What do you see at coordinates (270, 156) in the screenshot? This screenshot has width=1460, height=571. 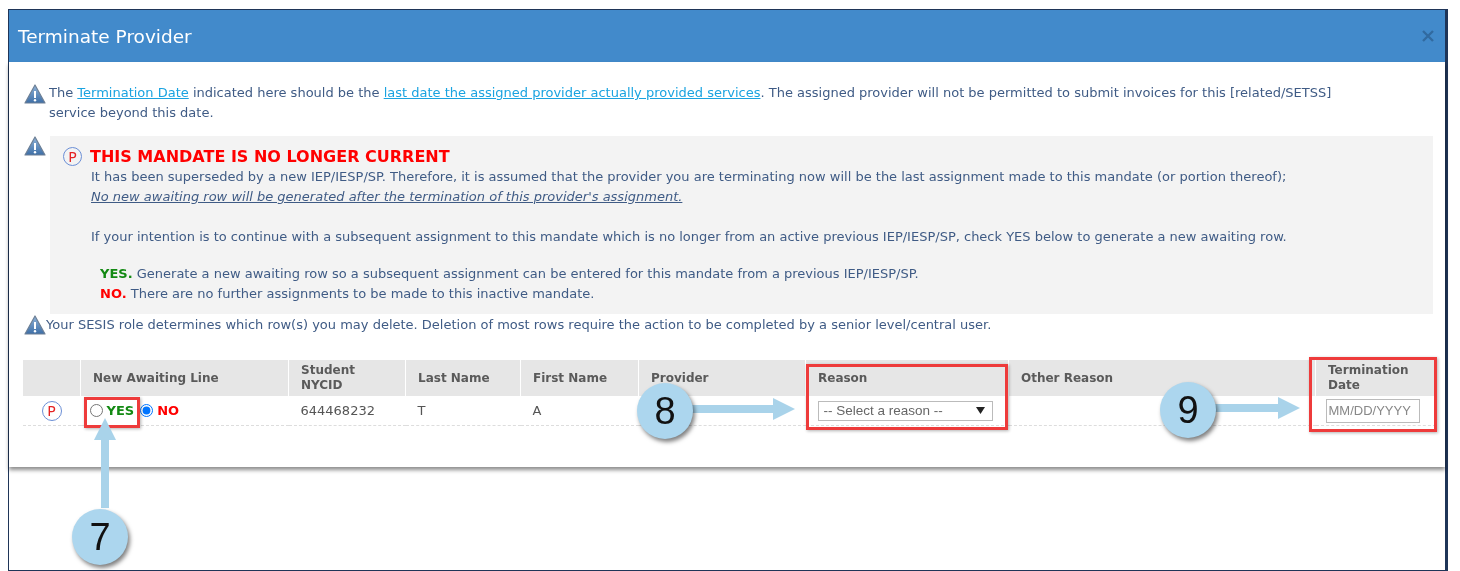 I see `mandate-heading: THIS MANDATE IS NO LONGER CURRENT` at bounding box center [270, 156].